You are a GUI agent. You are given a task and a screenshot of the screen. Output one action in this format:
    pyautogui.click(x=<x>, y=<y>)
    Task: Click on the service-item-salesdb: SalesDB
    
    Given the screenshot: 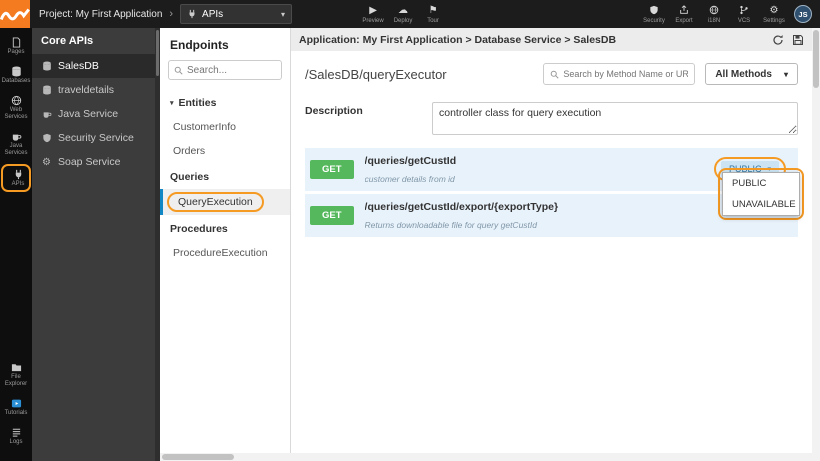 What is the action you would take?
    pyautogui.click(x=93, y=66)
    